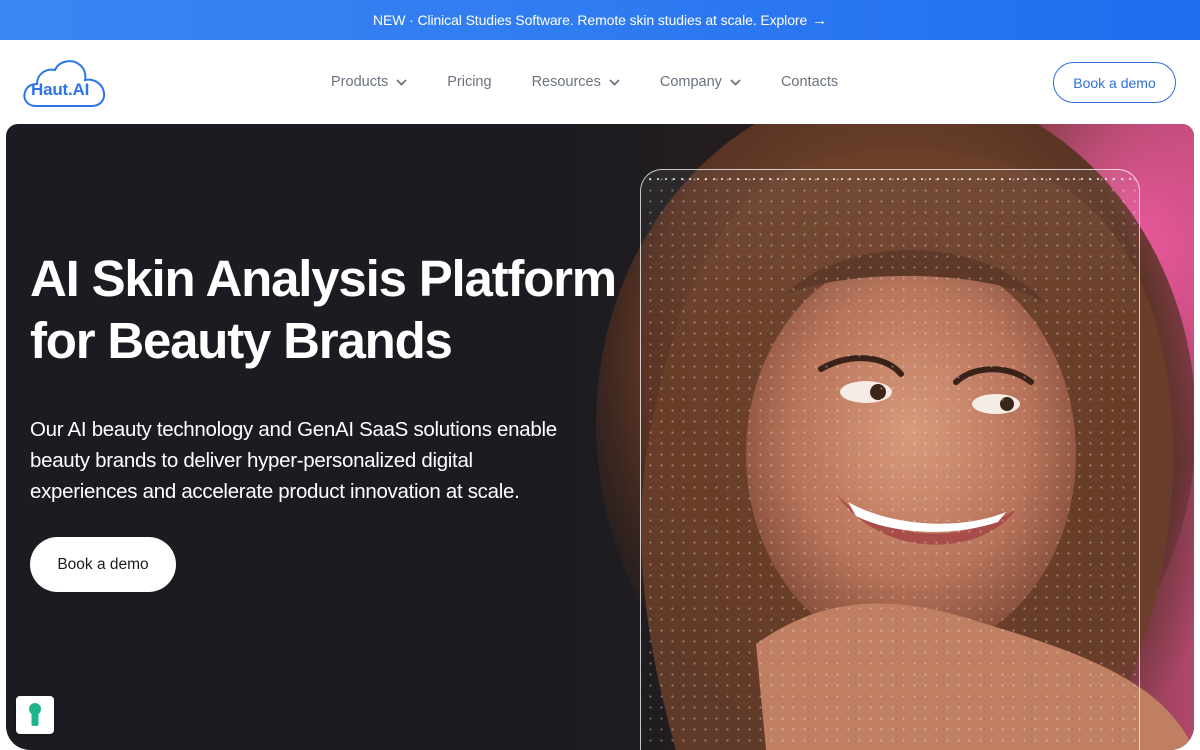 The width and height of the screenshot is (1200, 750). What do you see at coordinates (323, 278) in the screenshot?
I see `hero-title-line1: AI Skin Analysis Platform` at bounding box center [323, 278].